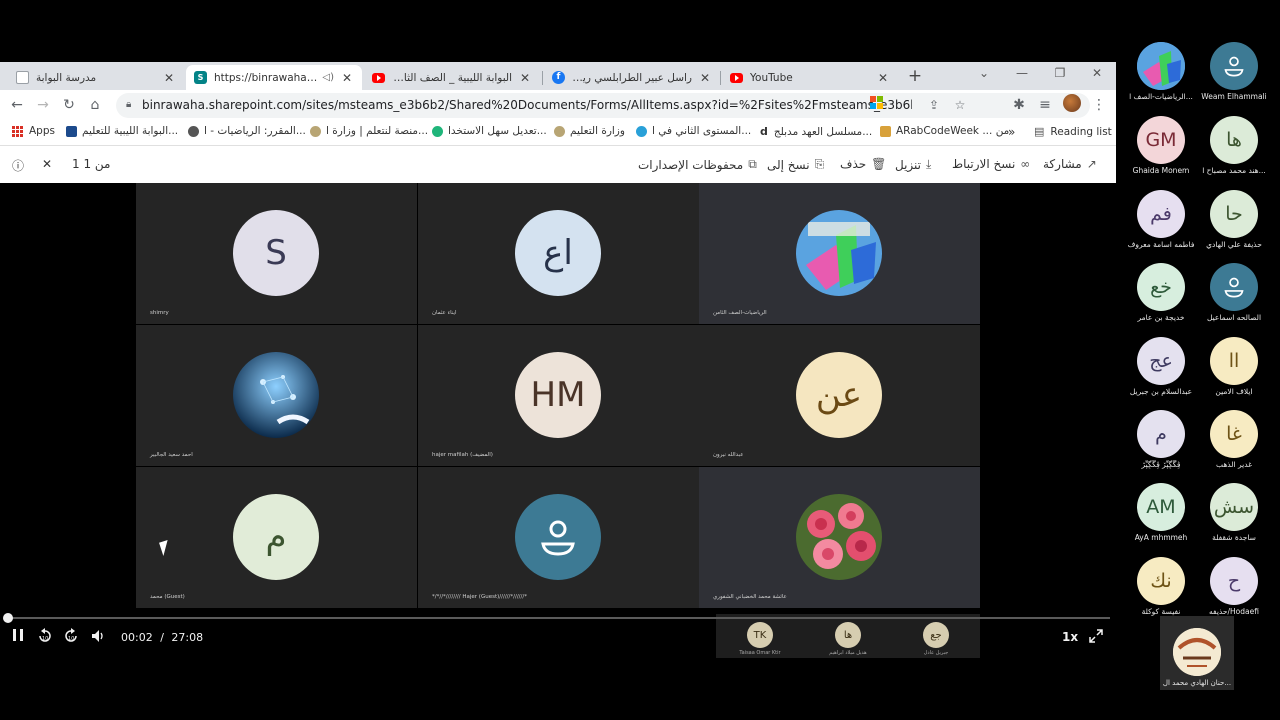 The image size is (1280, 720). I want to click on seek-handle, so click(8, 618).